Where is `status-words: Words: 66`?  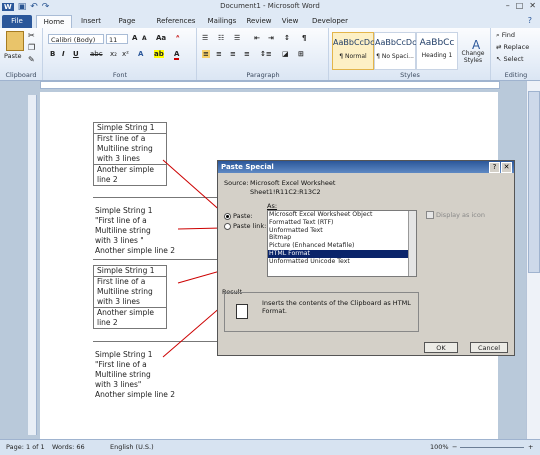
status-words: Words: 66 is located at coordinates (68, 447).